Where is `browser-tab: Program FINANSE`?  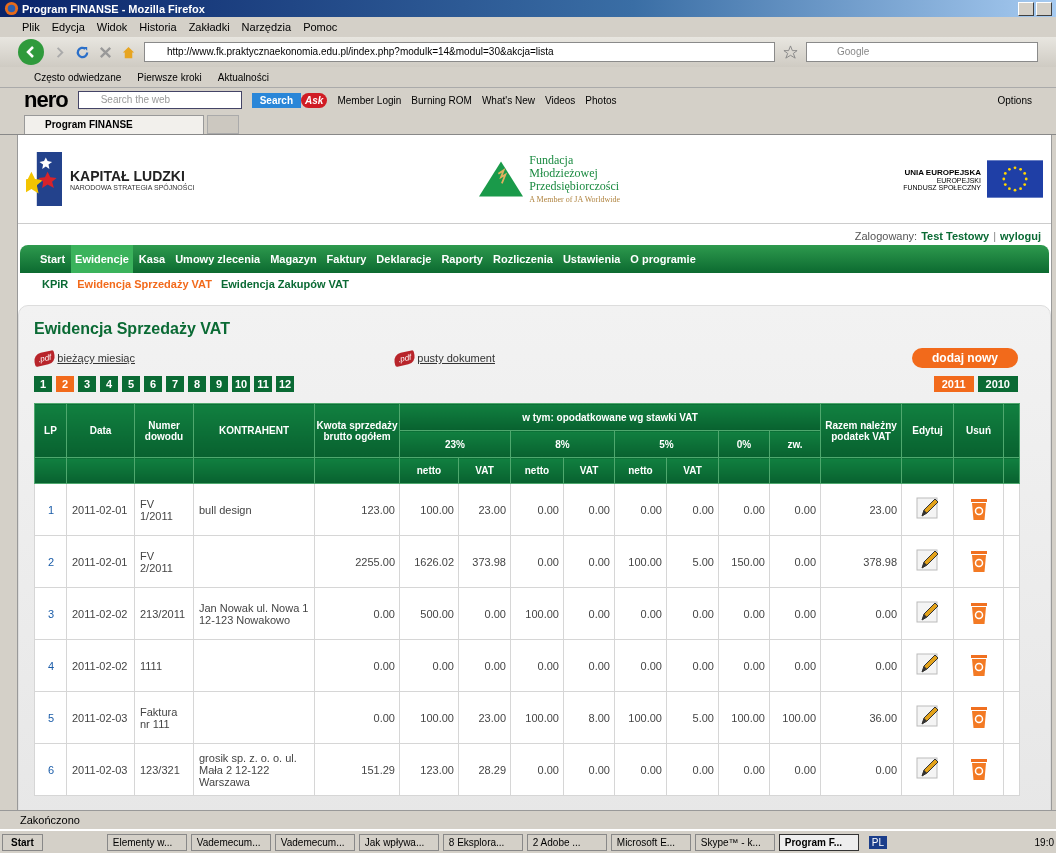
browser-tab: Program FINANSE is located at coordinates (114, 124).